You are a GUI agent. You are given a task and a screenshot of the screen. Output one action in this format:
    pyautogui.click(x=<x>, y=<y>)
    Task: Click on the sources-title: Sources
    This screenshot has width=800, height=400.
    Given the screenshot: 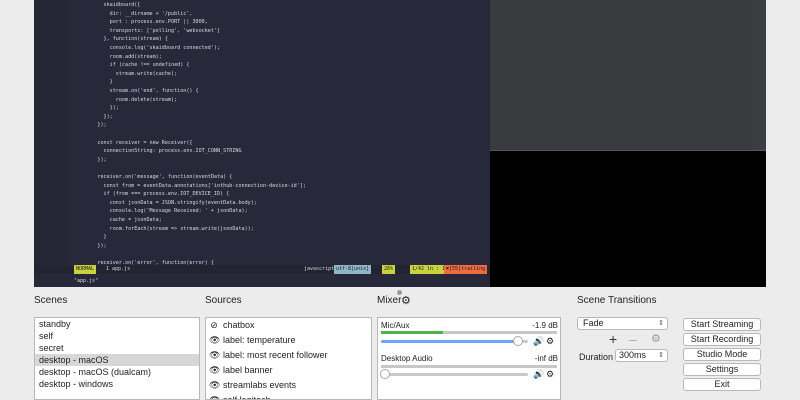 What is the action you would take?
    pyautogui.click(x=223, y=300)
    